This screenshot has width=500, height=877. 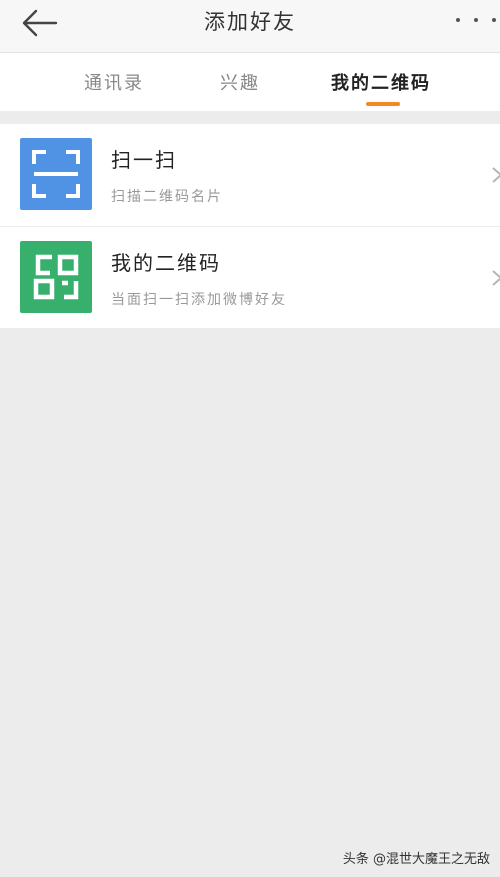 I want to click on list-item-title: 扫一扫, so click(x=144, y=160).